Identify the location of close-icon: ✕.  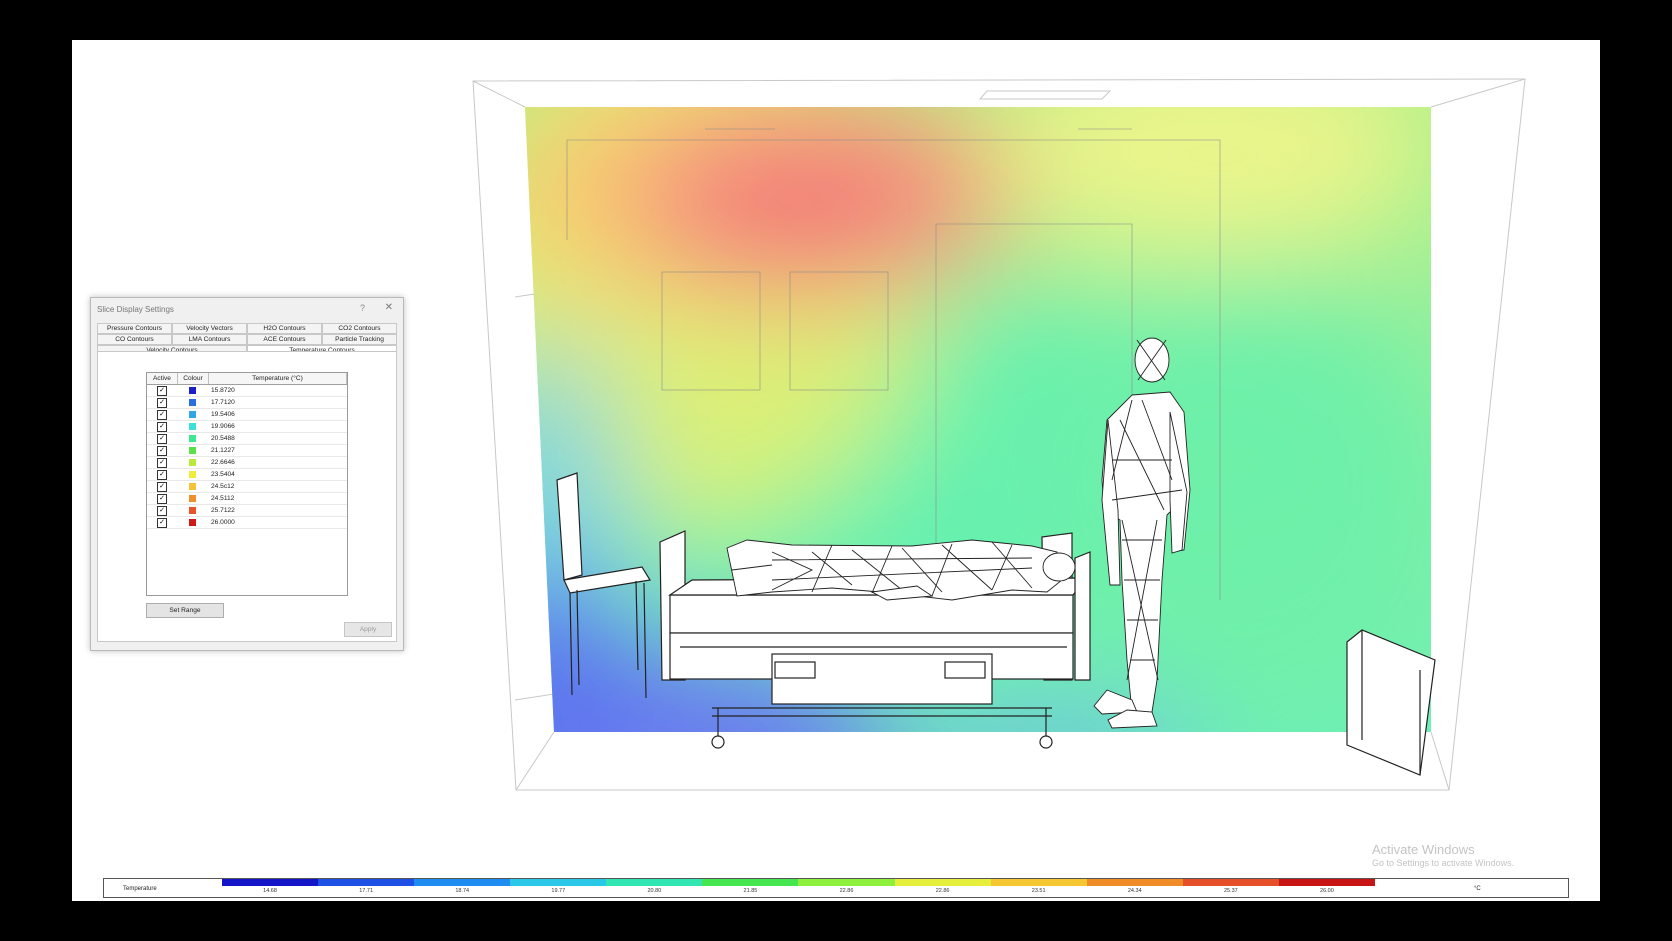
(389, 307).